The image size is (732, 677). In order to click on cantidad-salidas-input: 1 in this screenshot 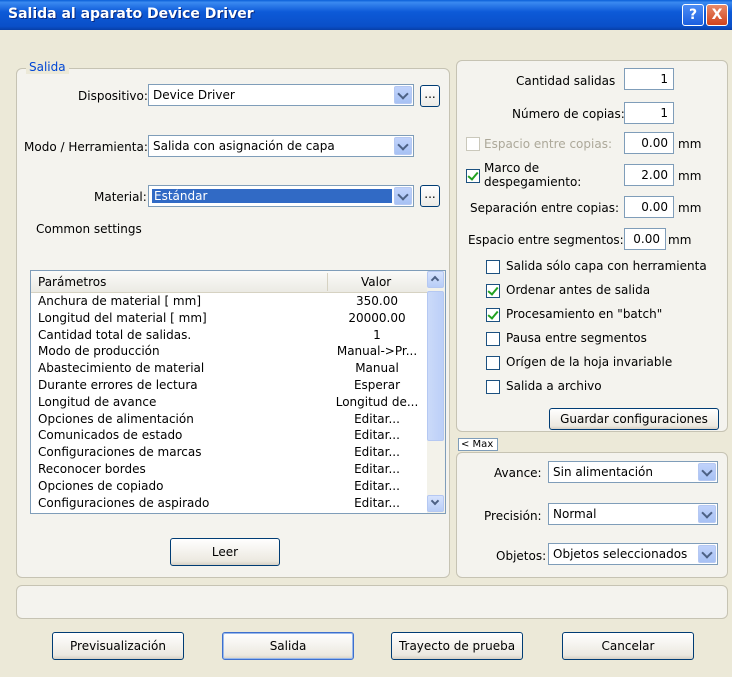, I will do `click(649, 79)`.